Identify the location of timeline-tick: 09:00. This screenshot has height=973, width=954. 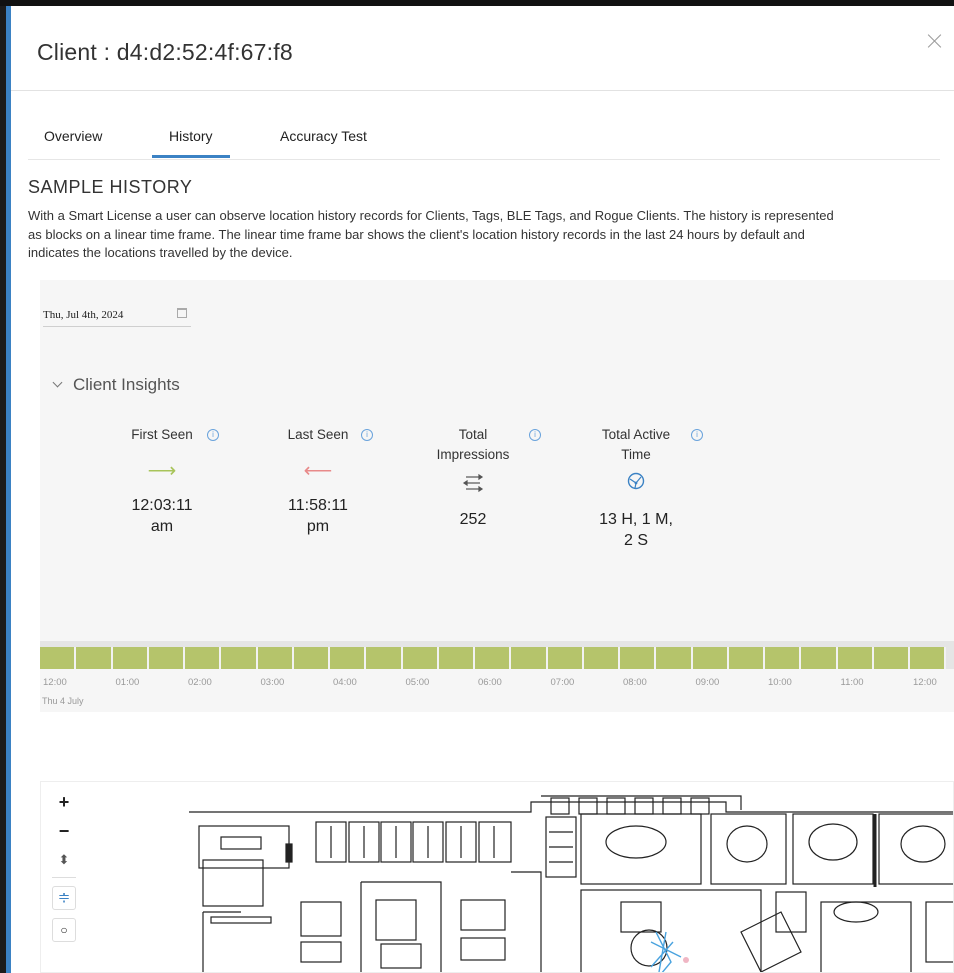
(707, 682).